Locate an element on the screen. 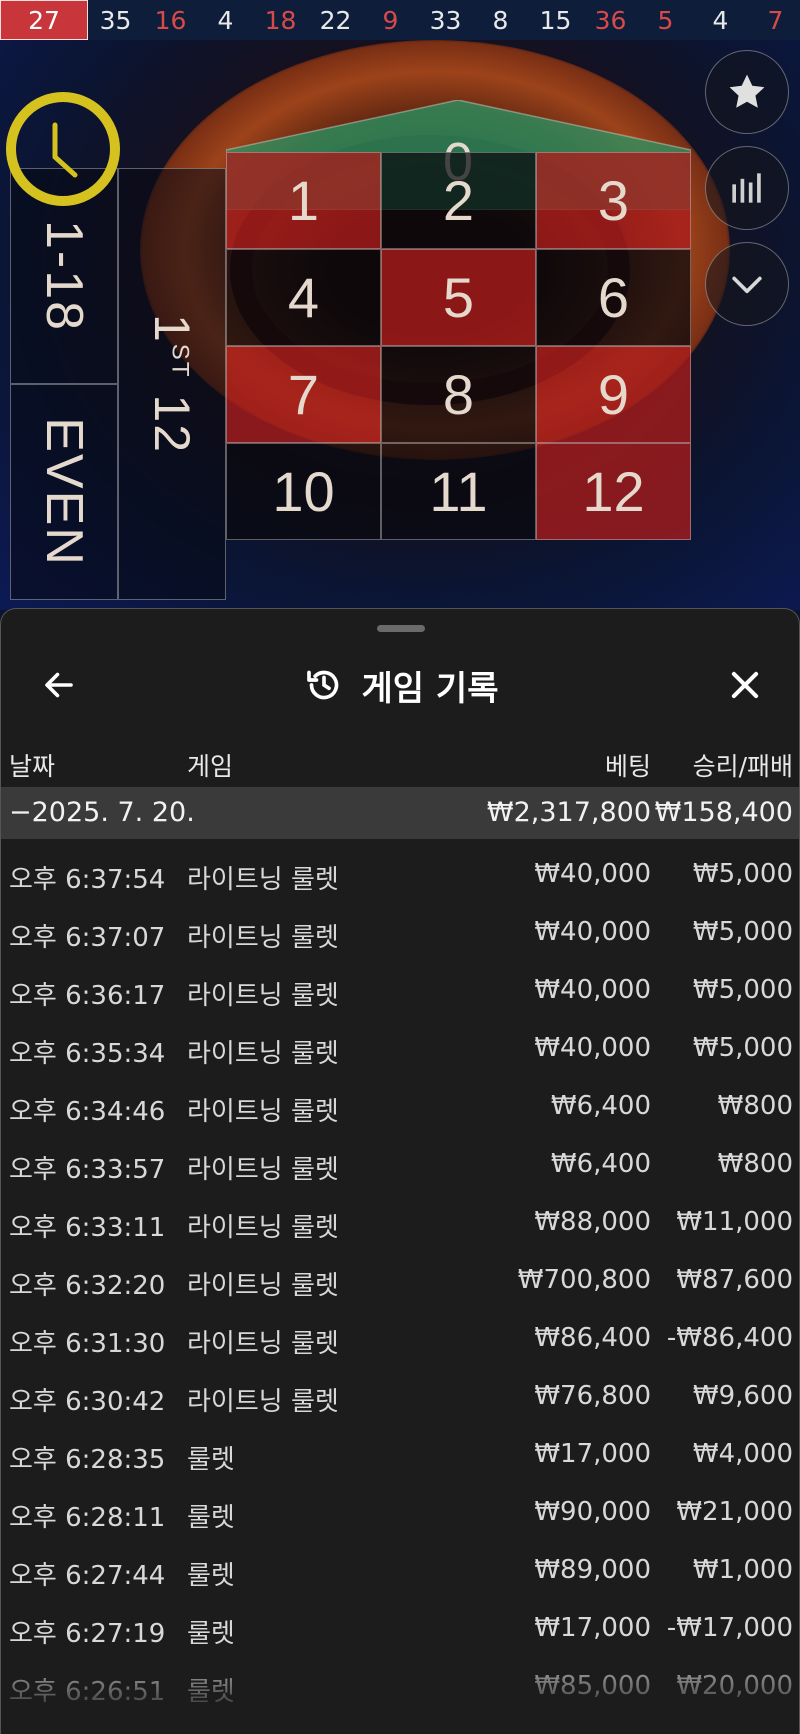 This screenshot has height=1734, width=800. close-icon is located at coordinates (745, 685).